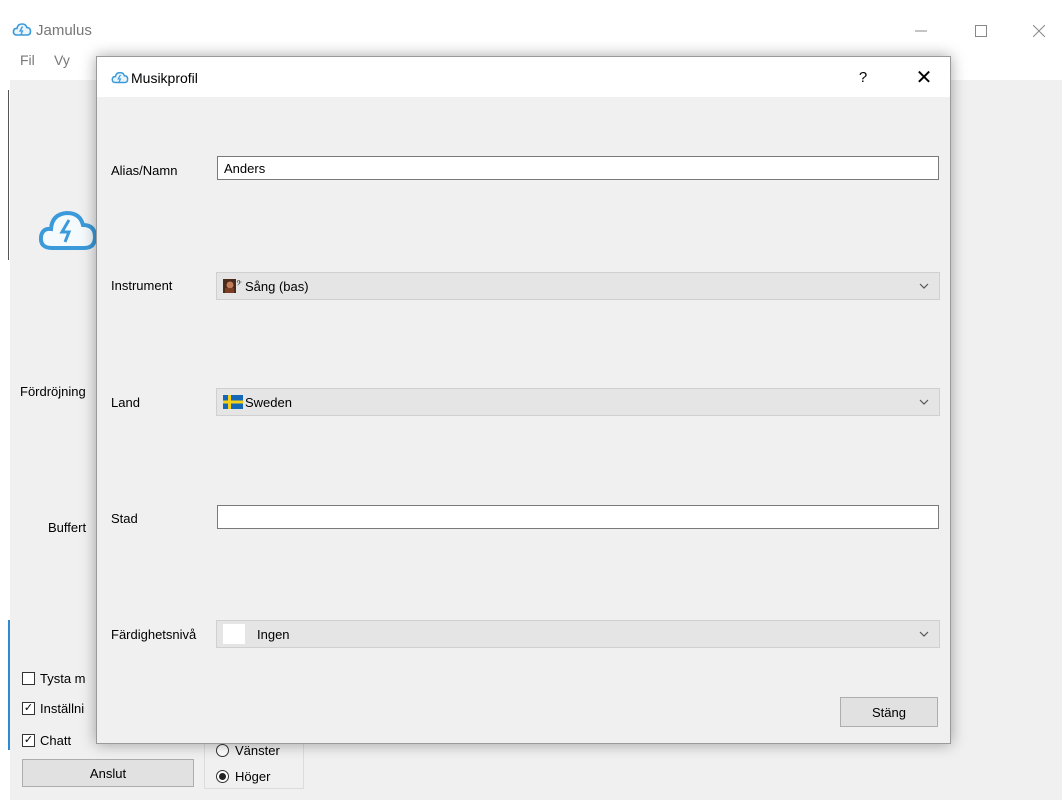  Describe the element at coordinates (234, 634) in the screenshot. I see `skill-color-swatch` at that location.